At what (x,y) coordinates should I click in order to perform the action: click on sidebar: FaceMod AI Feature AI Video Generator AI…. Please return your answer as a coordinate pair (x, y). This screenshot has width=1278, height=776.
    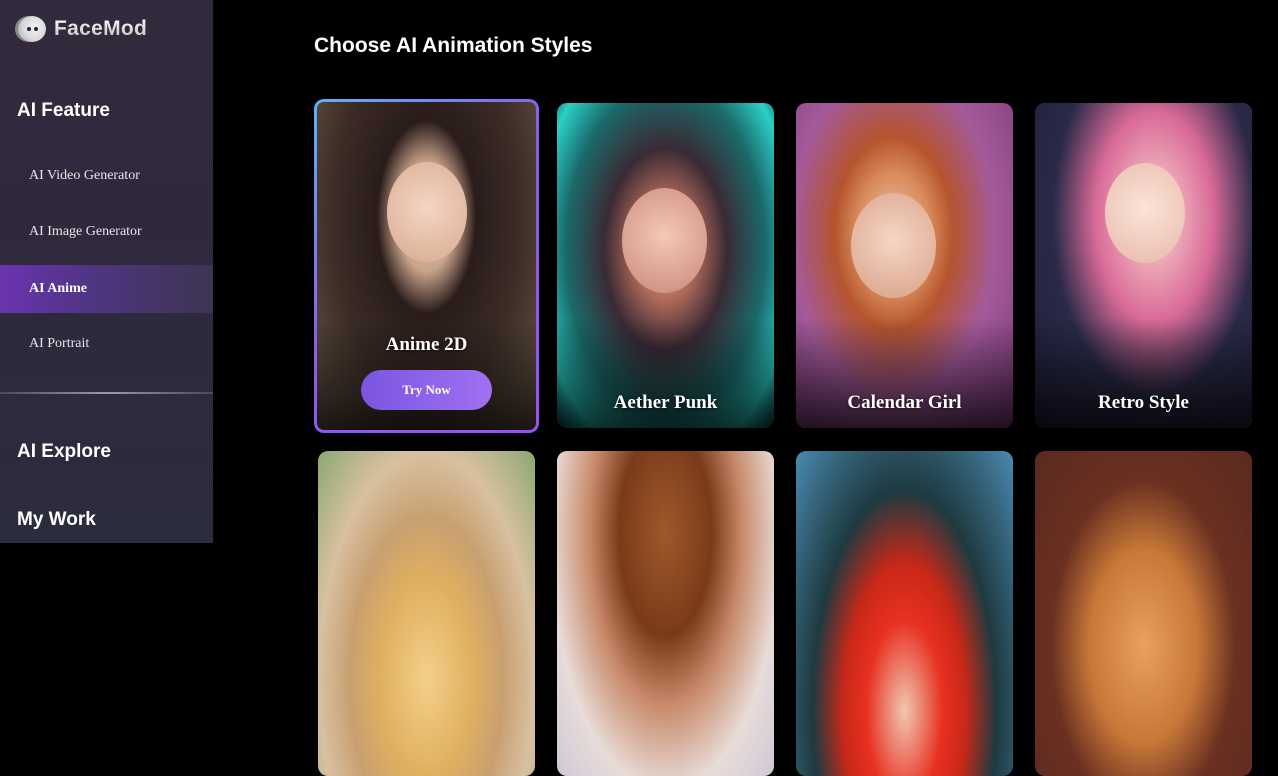
    Looking at the image, I should click on (106, 271).